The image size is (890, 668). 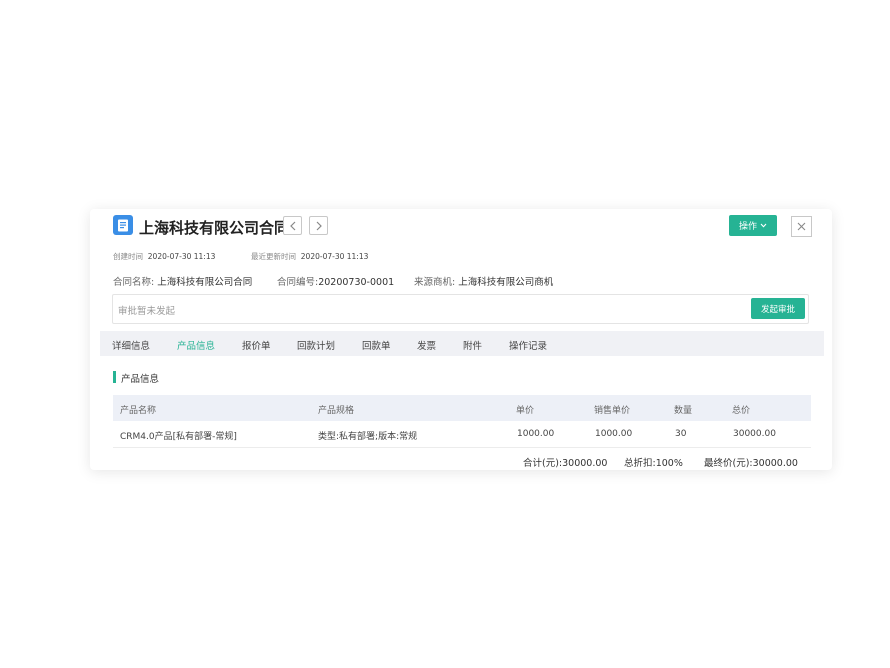 I want to click on column-header: 产品规格, so click(x=336, y=411).